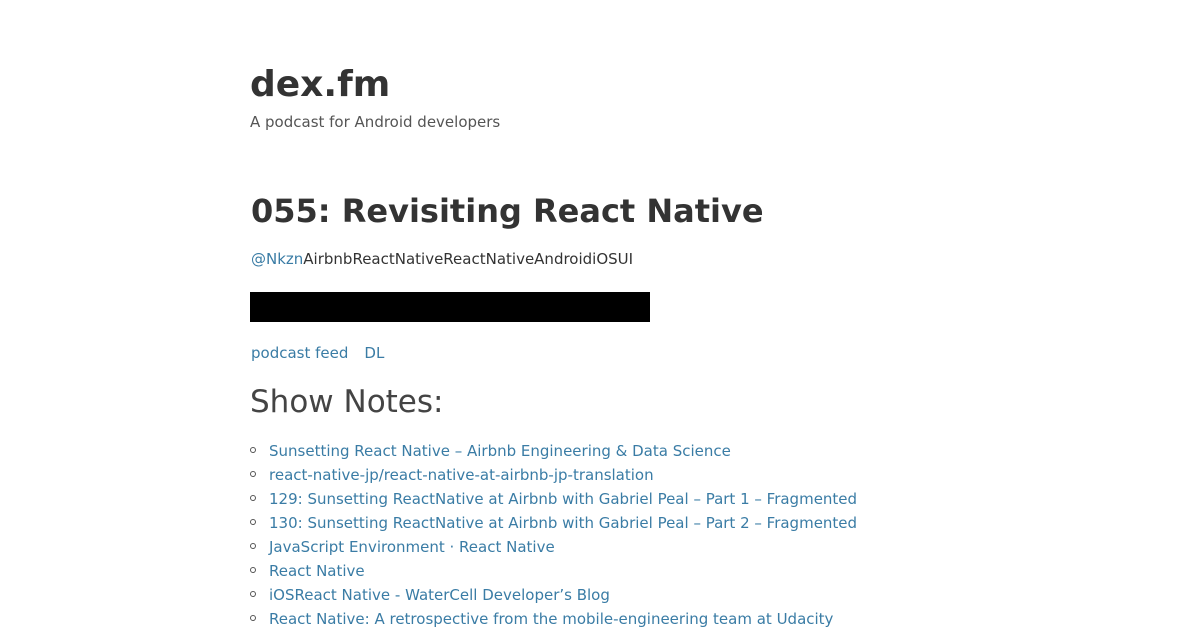 The height and width of the screenshot is (631, 1200). What do you see at coordinates (553, 571) in the screenshot?
I see `list-item: React Native` at bounding box center [553, 571].